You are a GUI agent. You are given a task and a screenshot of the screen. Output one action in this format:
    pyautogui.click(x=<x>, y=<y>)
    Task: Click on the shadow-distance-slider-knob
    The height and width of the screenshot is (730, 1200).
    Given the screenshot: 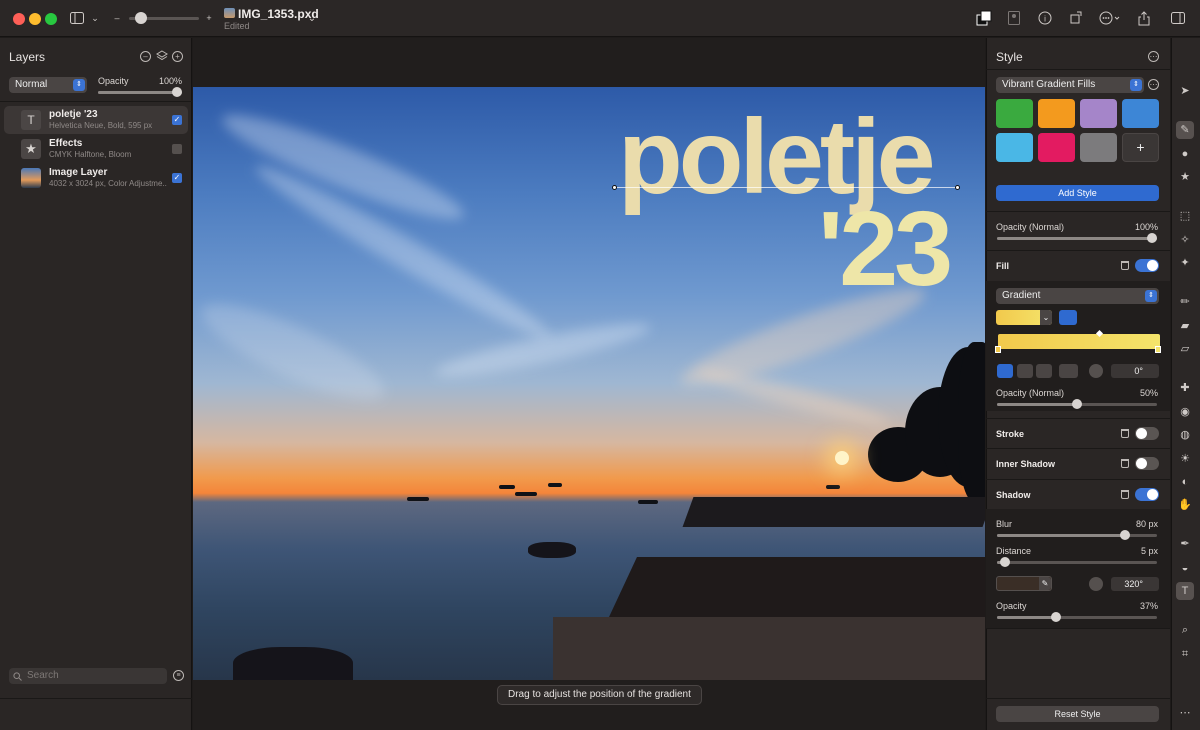 What is the action you would take?
    pyautogui.click(x=1005, y=562)
    